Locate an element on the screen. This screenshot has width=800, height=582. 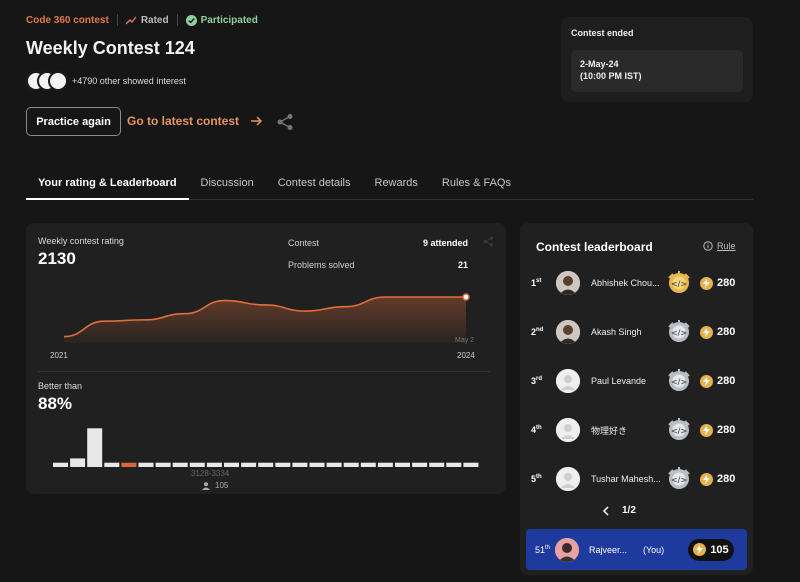
contest-ended-date-box: 2-May-24 (10:00 PM IST) is located at coordinates (657, 71).